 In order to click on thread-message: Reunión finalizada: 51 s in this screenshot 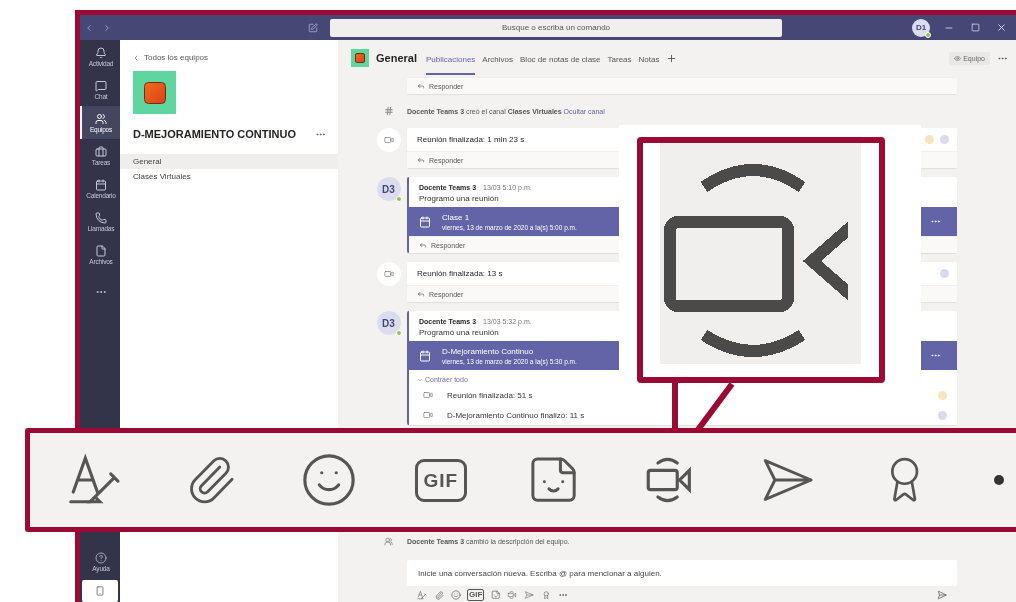, I will do `click(490, 395)`.